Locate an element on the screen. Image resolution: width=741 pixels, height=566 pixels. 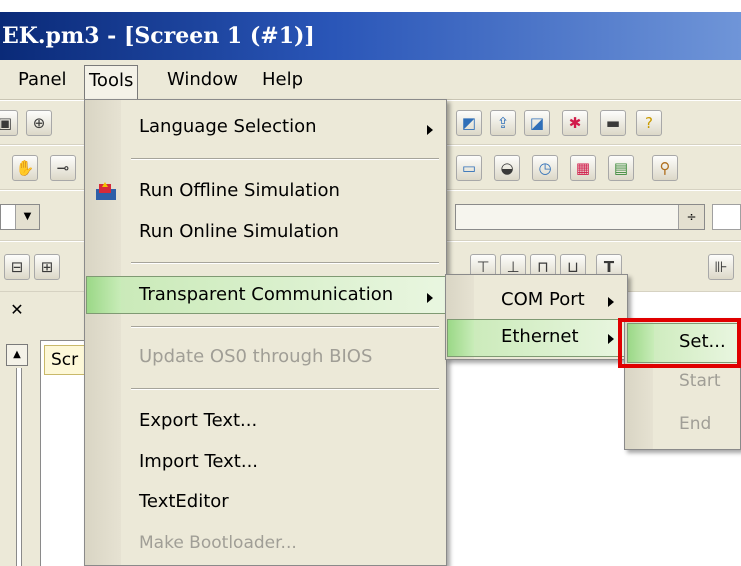
menu-item-update-os: Update OS0 through BIOS is located at coordinates (256, 356).